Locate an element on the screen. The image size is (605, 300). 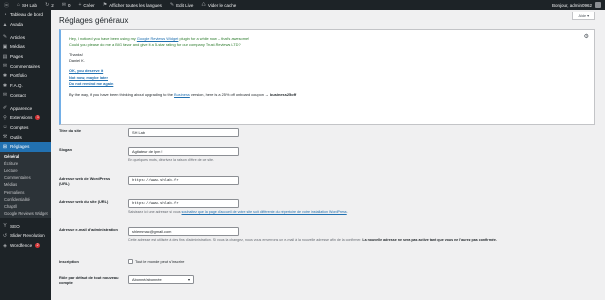
wp-url-label: Adresse web de WordPress (URL) is located at coordinates (85, 181).